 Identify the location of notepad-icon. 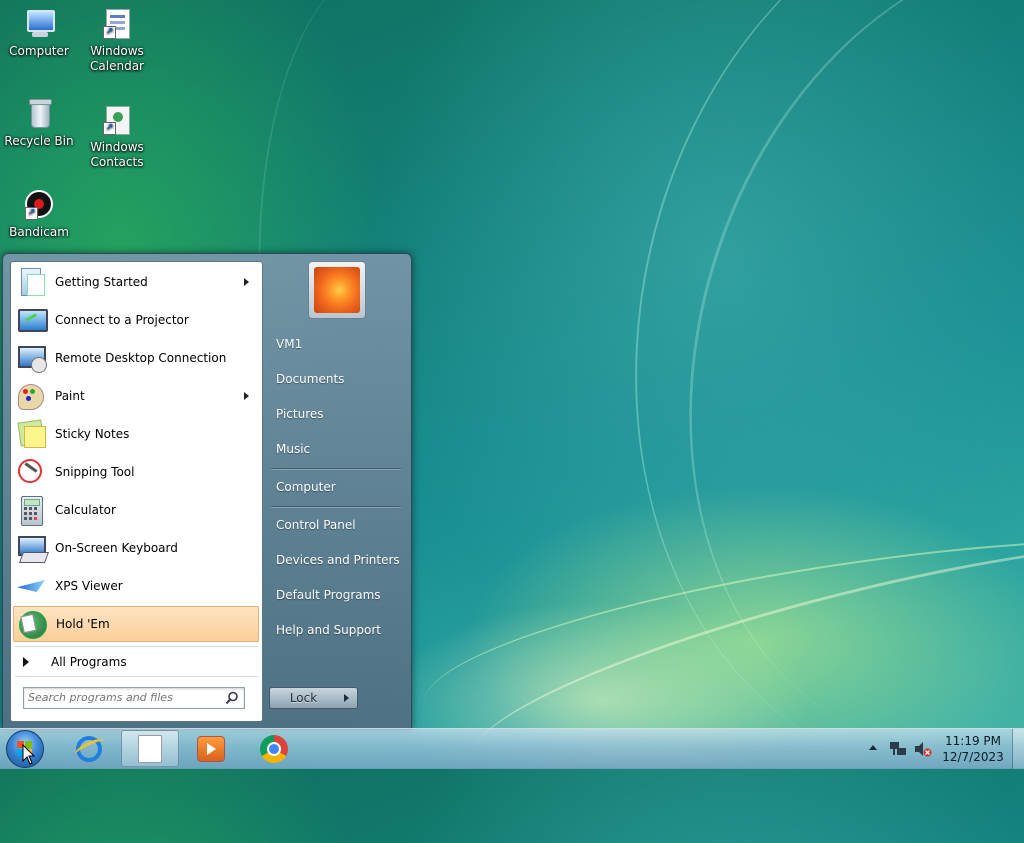
(150, 748).